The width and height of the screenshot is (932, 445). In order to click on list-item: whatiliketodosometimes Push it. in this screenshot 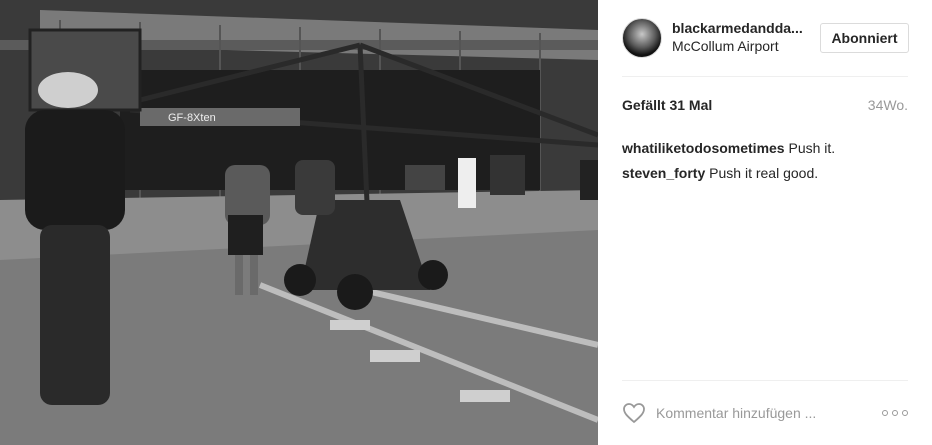, I will do `click(765, 148)`.